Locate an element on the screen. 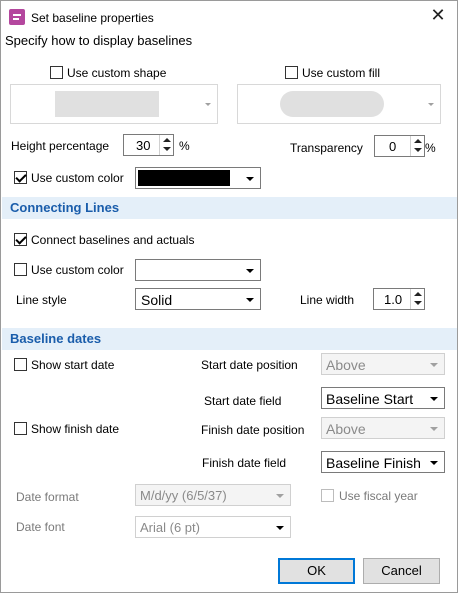 The width and height of the screenshot is (458, 593). height-percentage-label: Height percentage is located at coordinates (60, 146).